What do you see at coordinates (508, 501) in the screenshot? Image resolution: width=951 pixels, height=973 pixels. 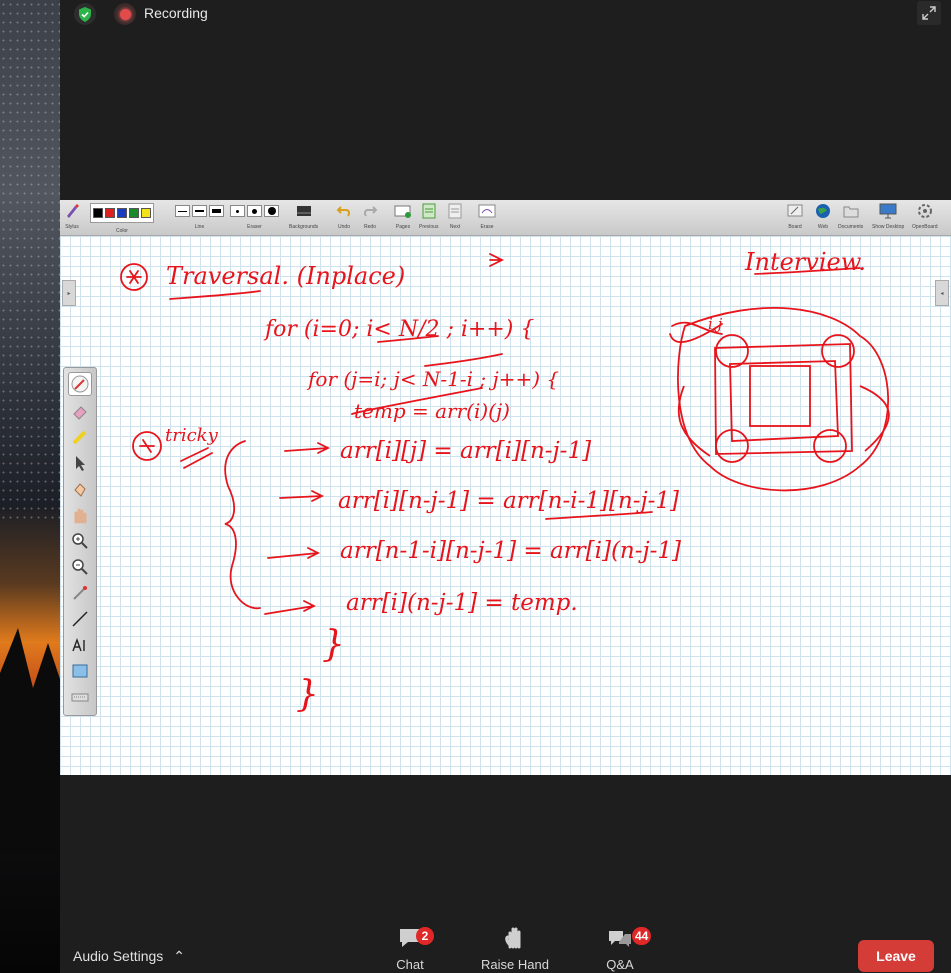 I see `code-line-2: arr[i][n-j-1] = arr[n-i-1][n-j-1]` at bounding box center [508, 501].